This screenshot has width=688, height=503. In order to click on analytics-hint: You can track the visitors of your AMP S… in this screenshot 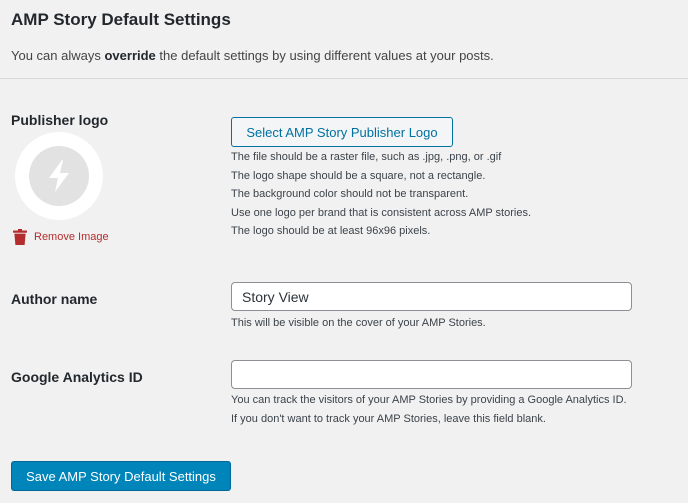, I will do `click(429, 409)`.